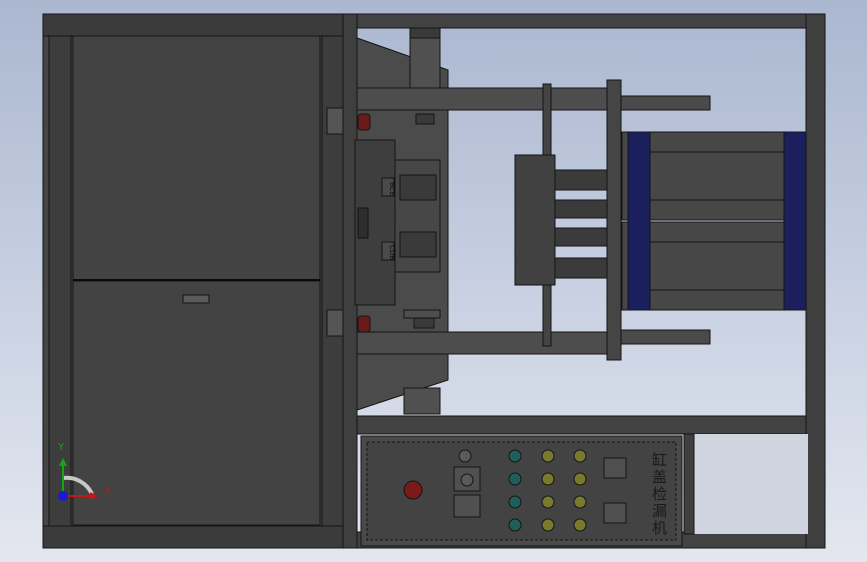 The width and height of the screenshot is (867, 562). I want to click on control-panel, so click(521, 491).